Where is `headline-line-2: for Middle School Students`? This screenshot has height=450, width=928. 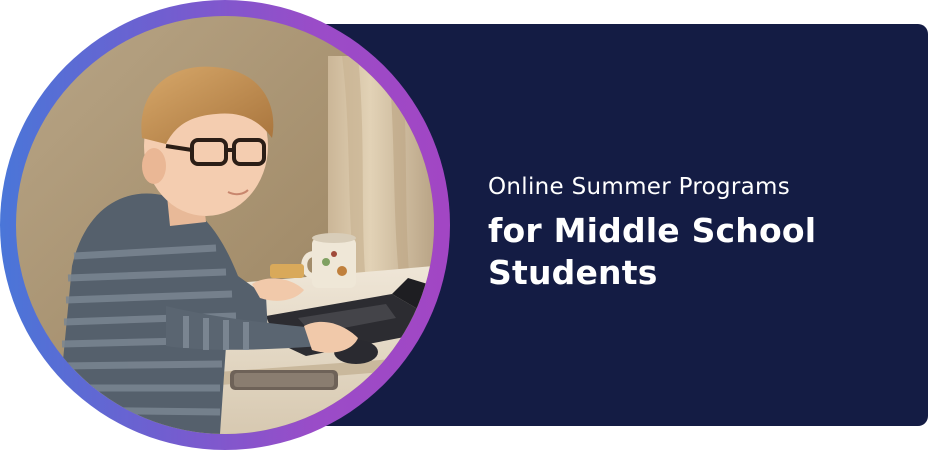
headline-line-2: for Middle School Students is located at coordinates (652, 251).